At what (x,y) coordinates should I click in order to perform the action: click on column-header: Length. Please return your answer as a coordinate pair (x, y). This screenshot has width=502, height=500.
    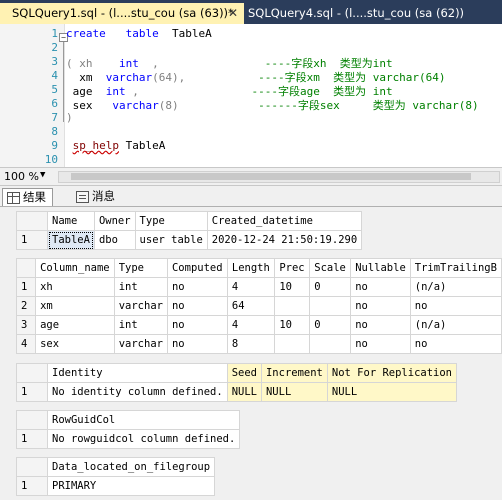
    Looking at the image, I should click on (251, 268).